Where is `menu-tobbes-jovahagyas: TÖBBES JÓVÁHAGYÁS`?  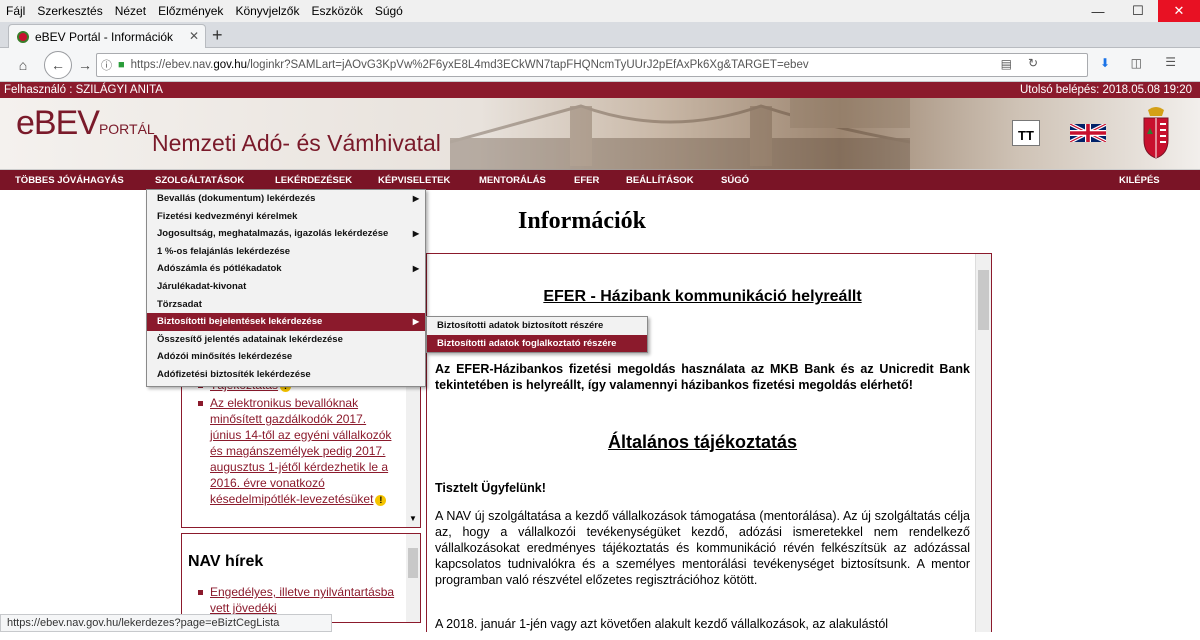 menu-tobbes-jovahagyas: TÖBBES JÓVÁHAGYÁS is located at coordinates (69, 180).